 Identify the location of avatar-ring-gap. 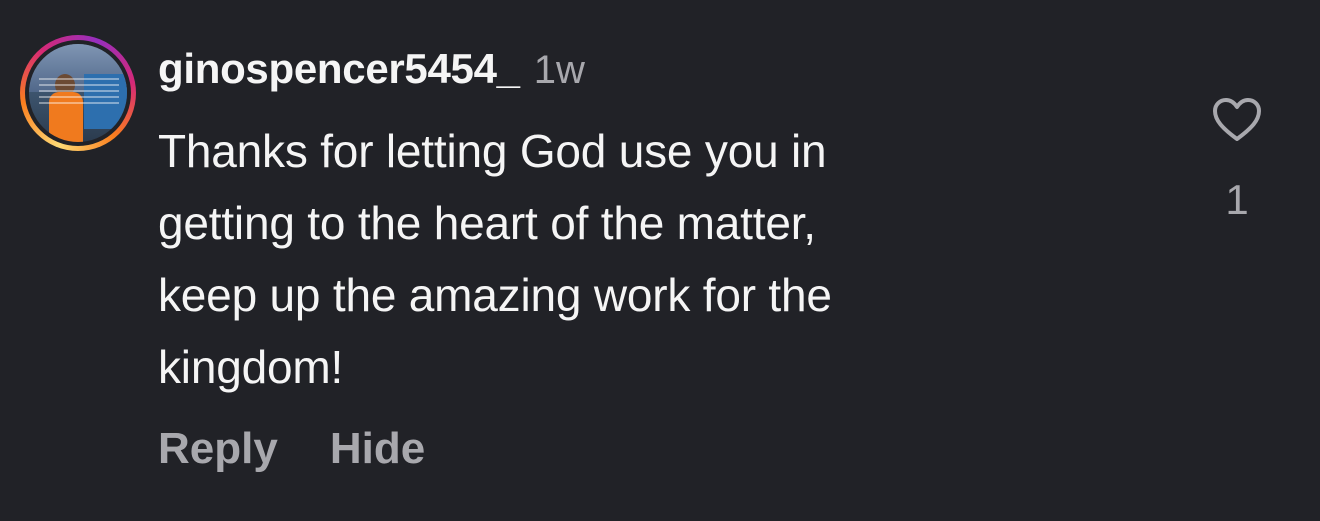
(78, 93).